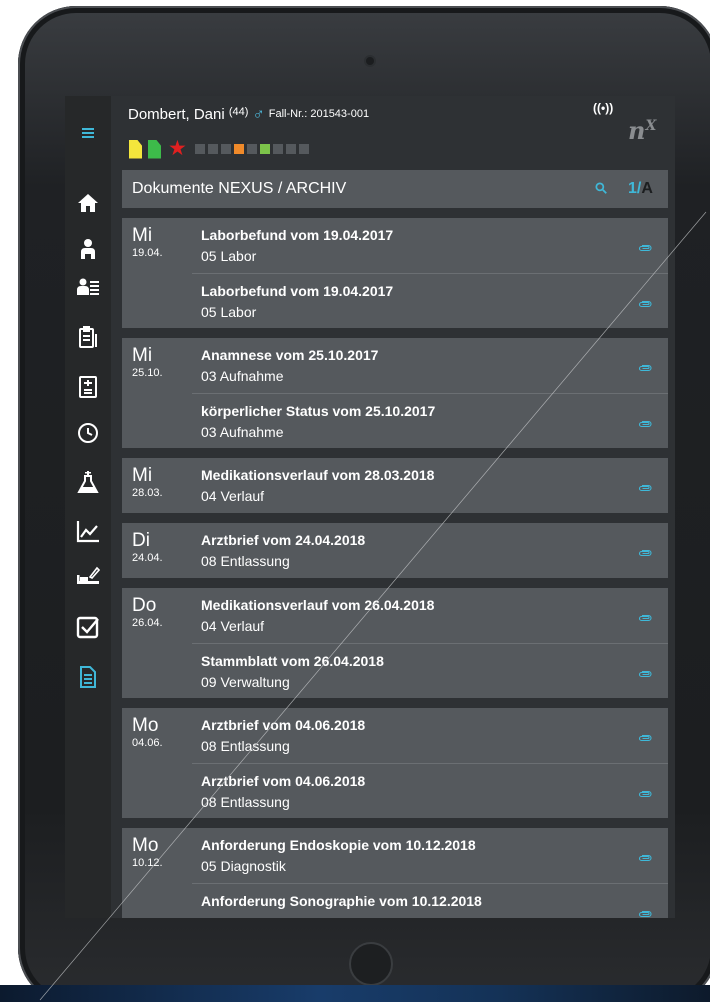  Describe the element at coordinates (258, 114) in the screenshot. I see `male-gender-icon: ♂` at that location.